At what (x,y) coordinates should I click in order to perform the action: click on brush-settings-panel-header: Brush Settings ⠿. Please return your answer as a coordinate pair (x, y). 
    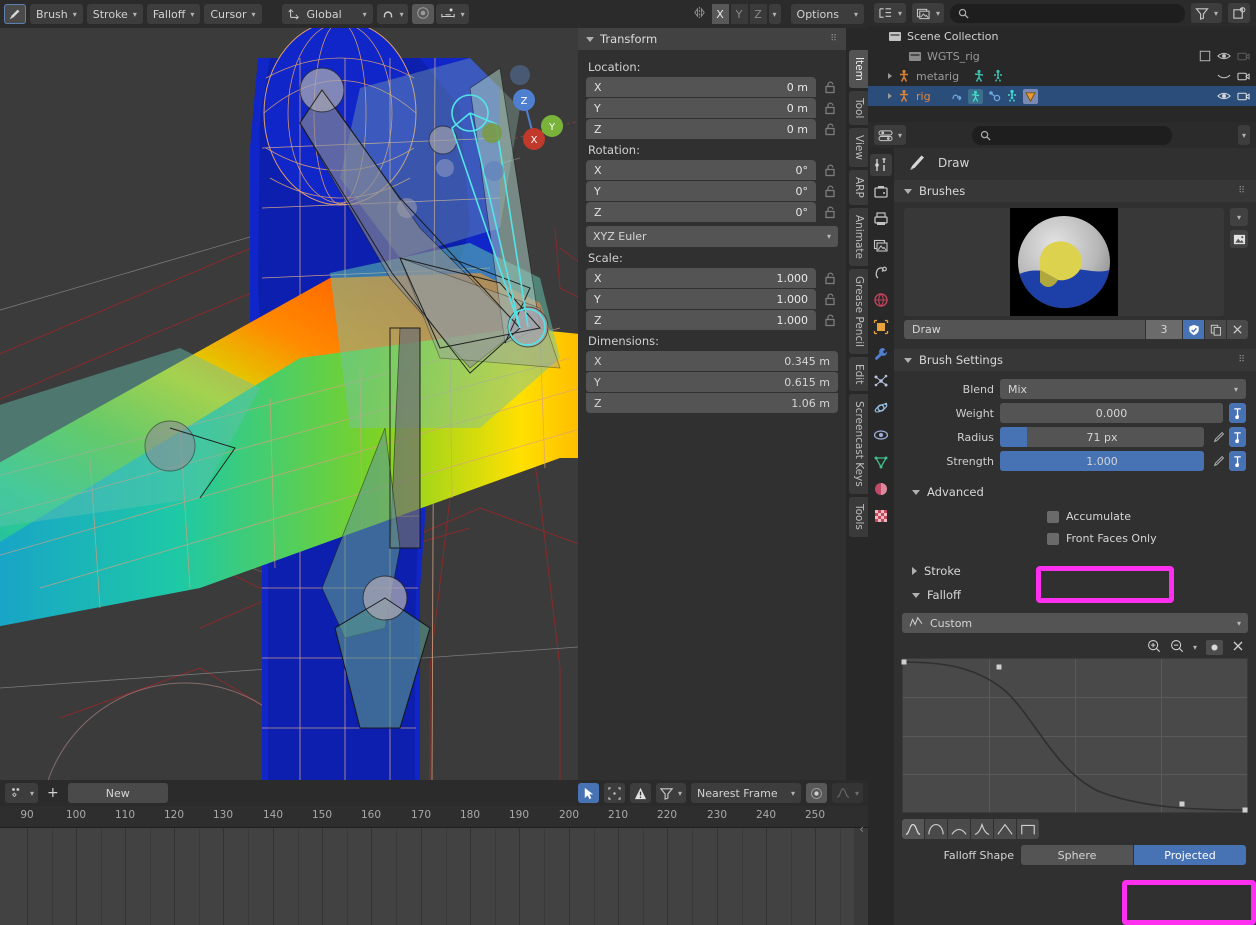
    Looking at the image, I should click on (1075, 360).